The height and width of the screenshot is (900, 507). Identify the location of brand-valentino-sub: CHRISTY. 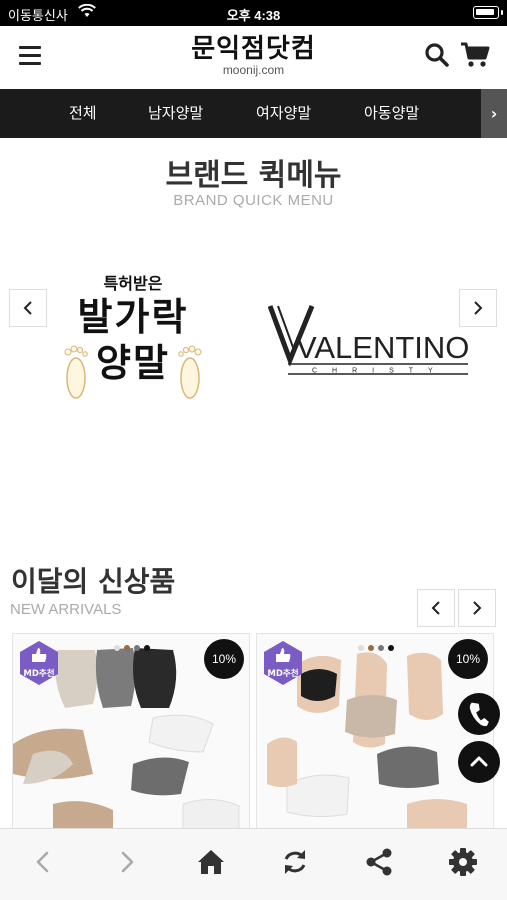
(380, 371).